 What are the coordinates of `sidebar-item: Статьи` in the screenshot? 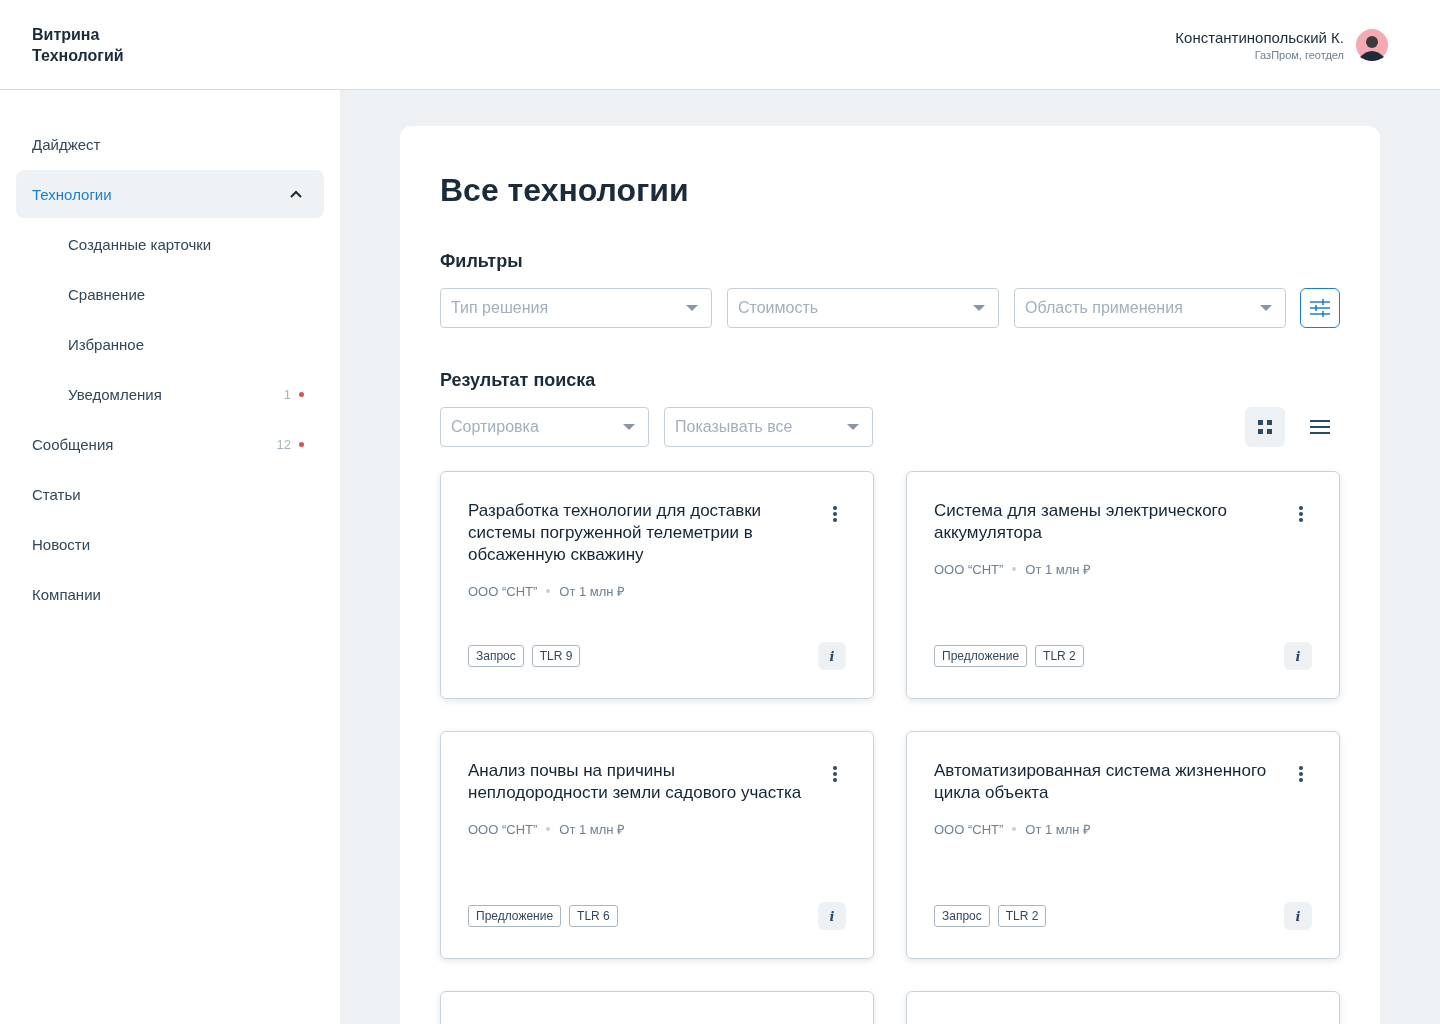 It's located at (170, 494).